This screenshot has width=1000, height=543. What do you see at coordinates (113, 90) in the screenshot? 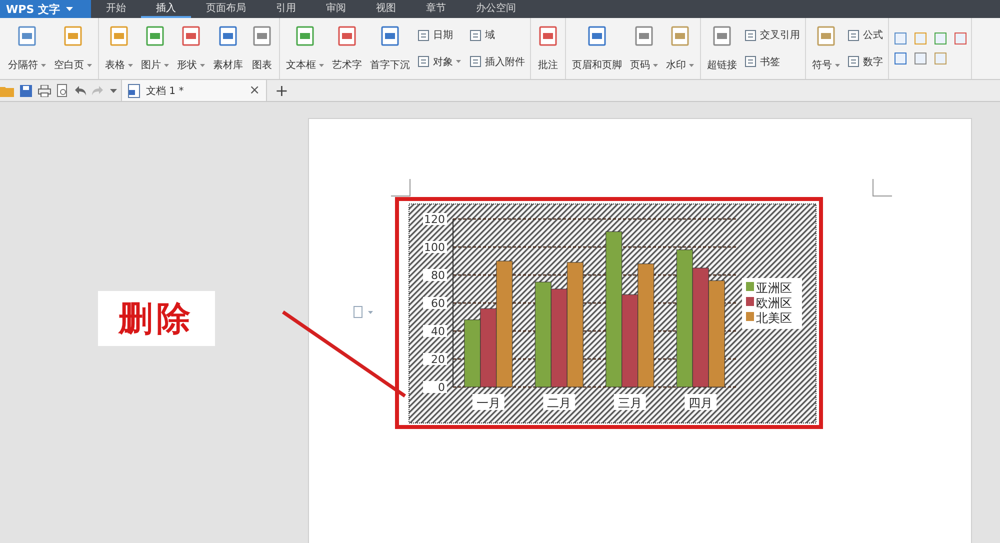
I see `caret-icon` at bounding box center [113, 90].